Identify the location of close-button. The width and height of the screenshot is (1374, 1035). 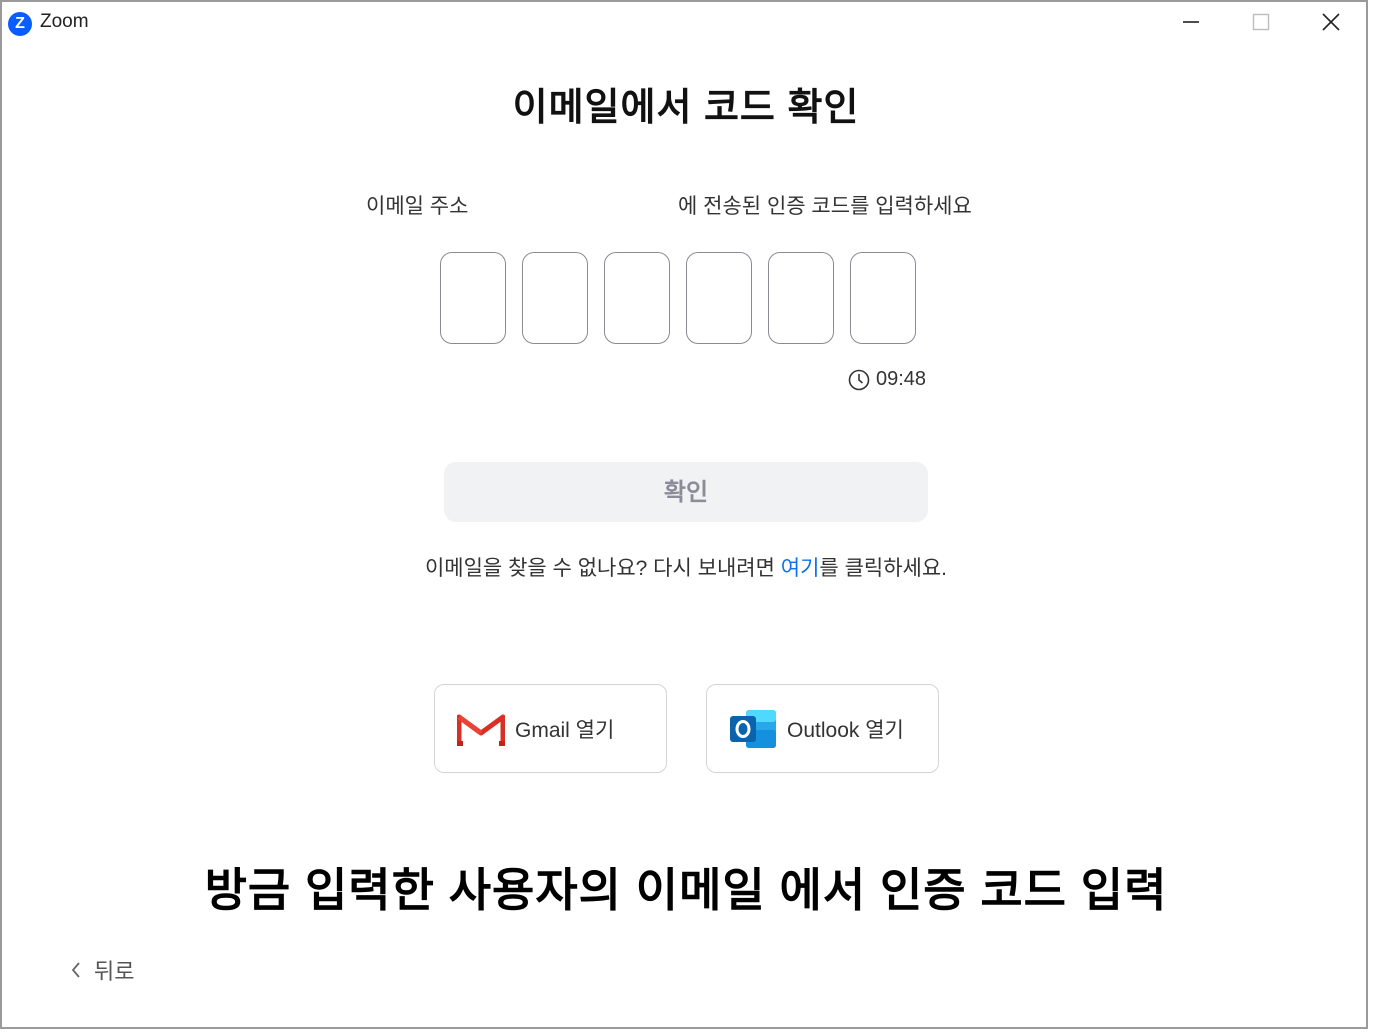
(1331, 22).